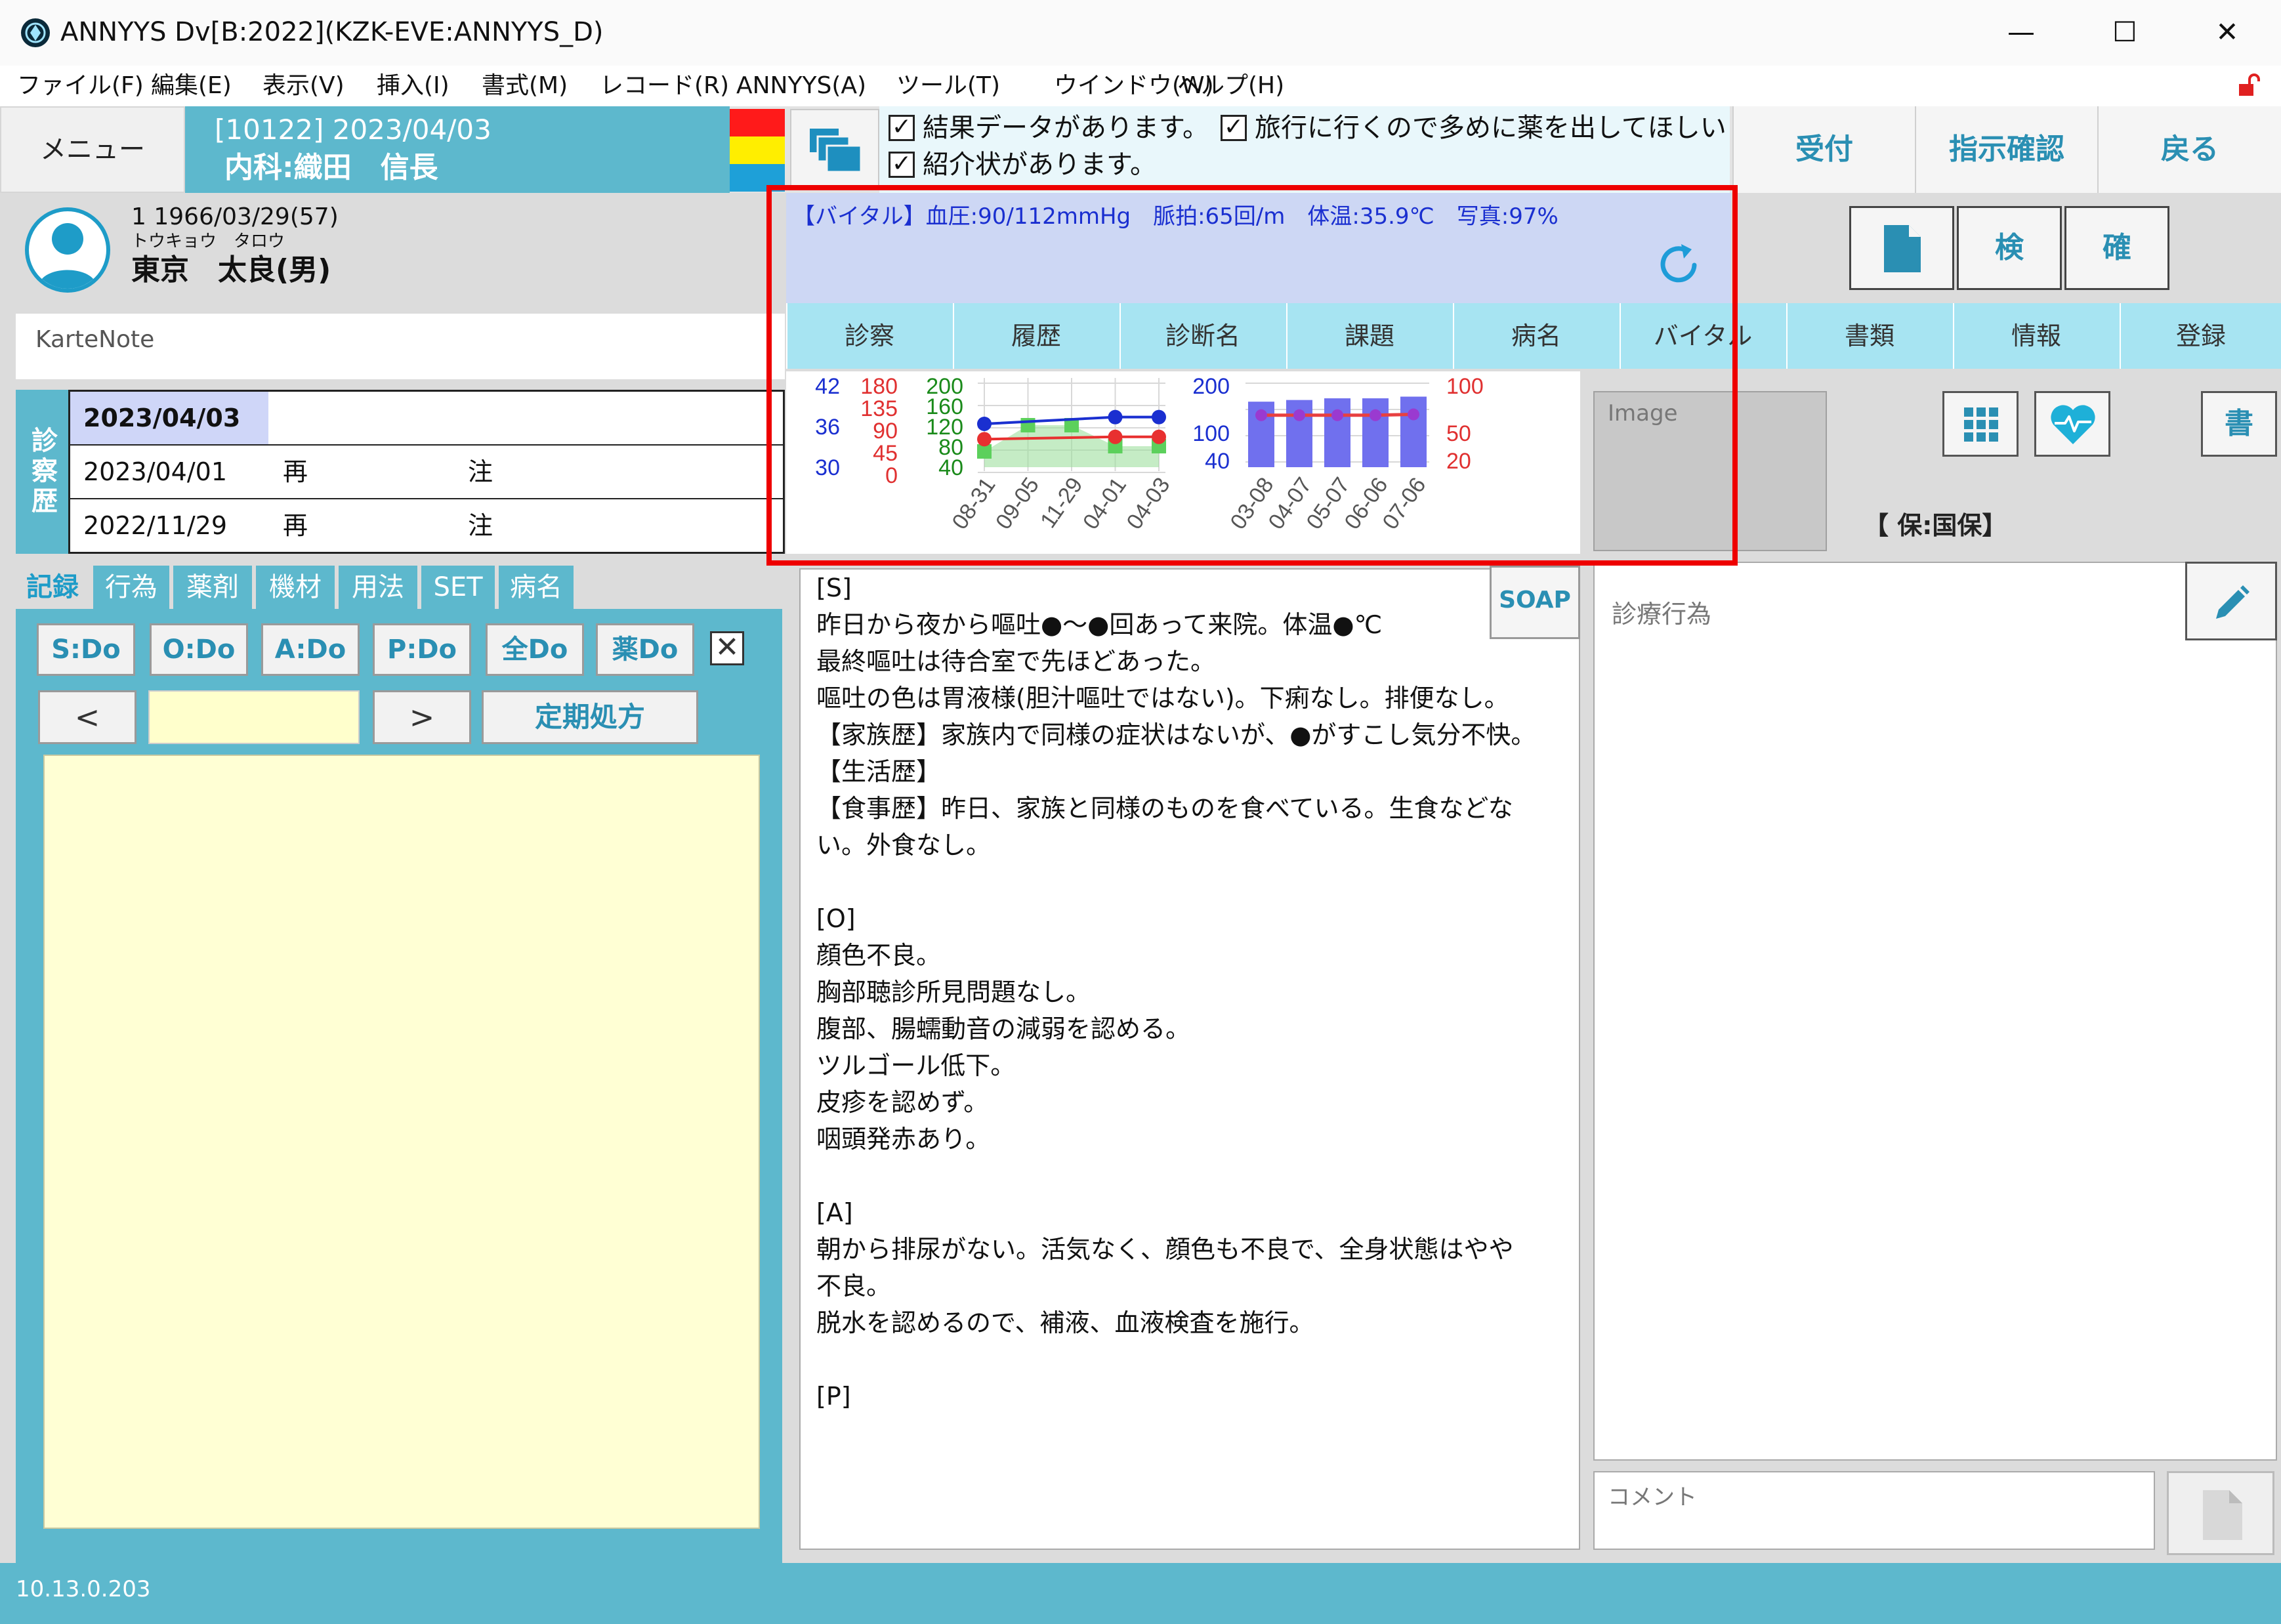  What do you see at coordinates (1874, 1511) in the screenshot?
I see `comment-field: コメント` at bounding box center [1874, 1511].